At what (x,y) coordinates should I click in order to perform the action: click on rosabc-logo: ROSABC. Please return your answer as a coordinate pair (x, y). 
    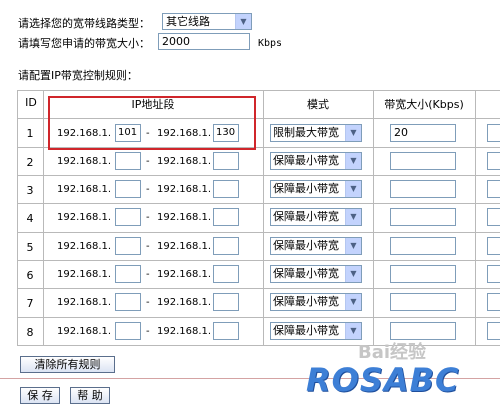
    Looking at the image, I should click on (383, 380).